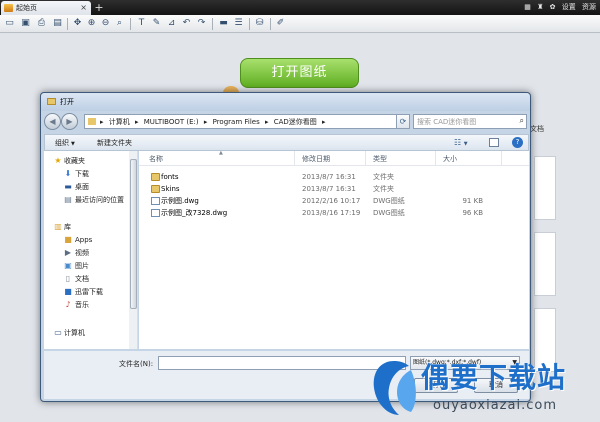 This screenshot has height=422, width=600. What do you see at coordinates (91, 23) in the screenshot?
I see `zoom-in-icon: ⊕` at bounding box center [91, 23].